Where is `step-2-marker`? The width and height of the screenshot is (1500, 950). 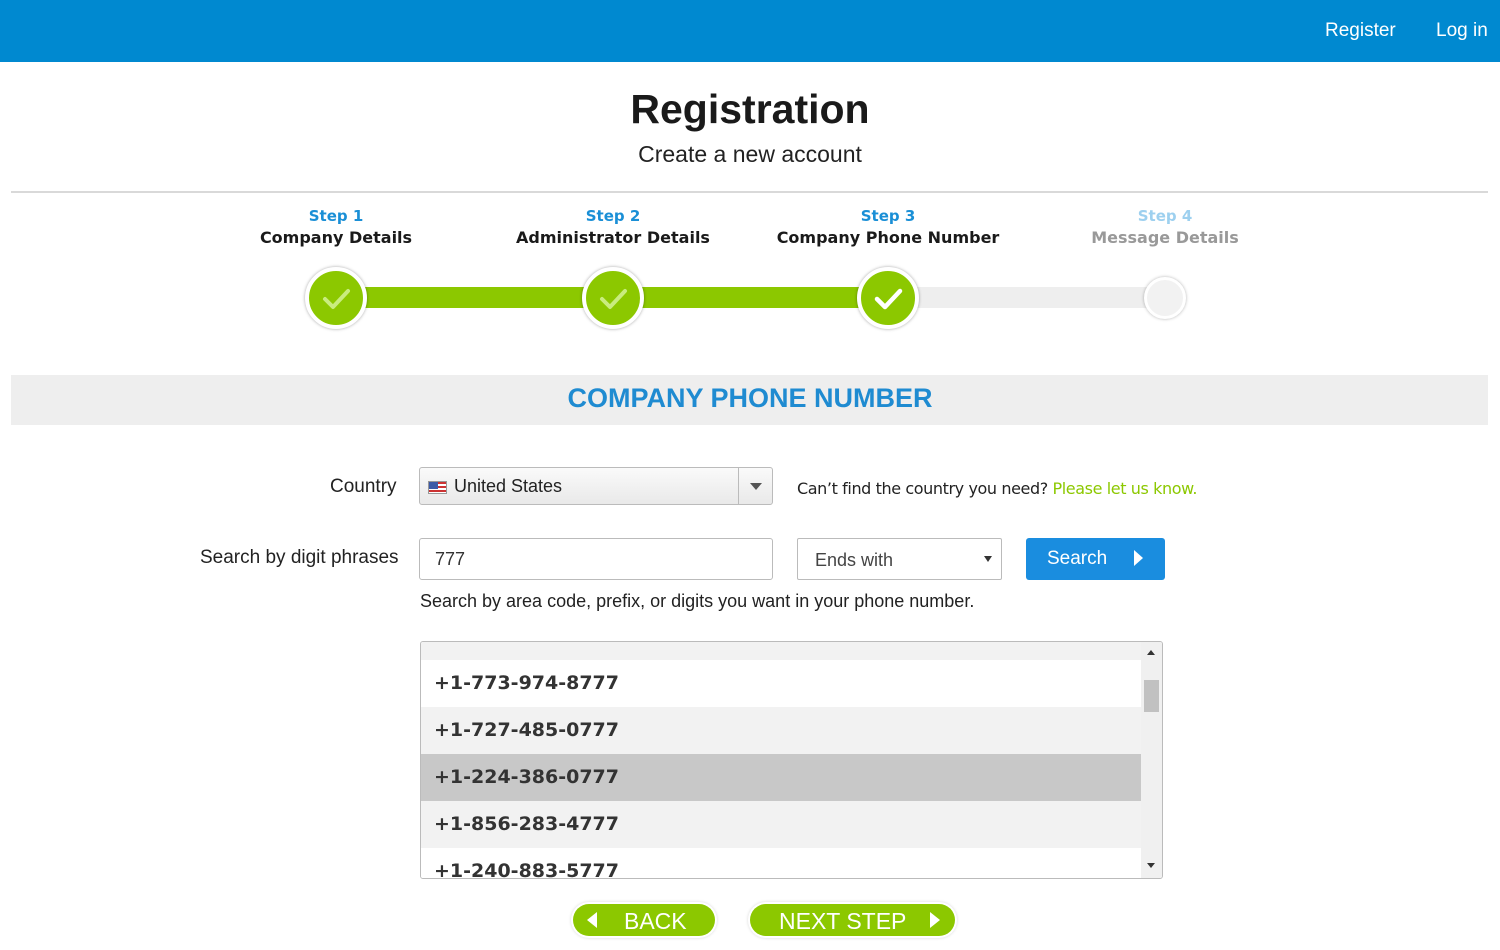
step-2-marker is located at coordinates (613, 298).